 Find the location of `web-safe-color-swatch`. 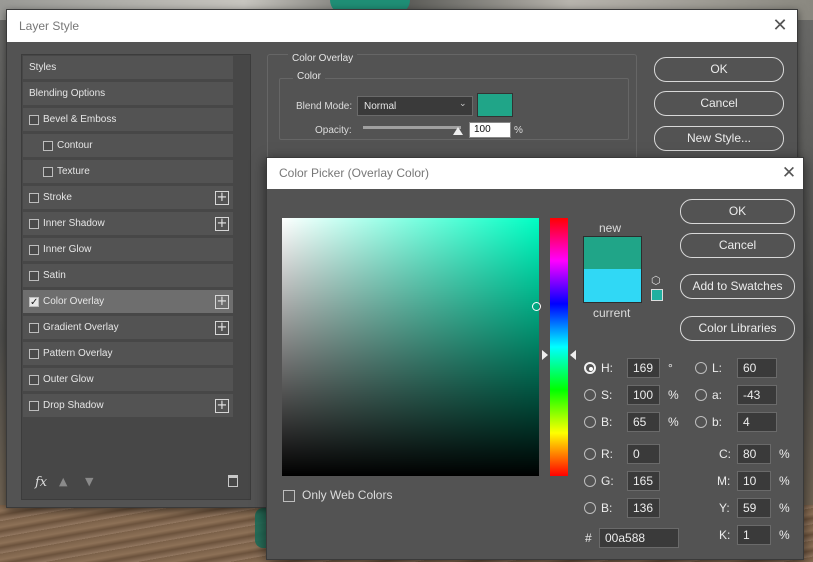

web-safe-color-swatch is located at coordinates (657, 295).